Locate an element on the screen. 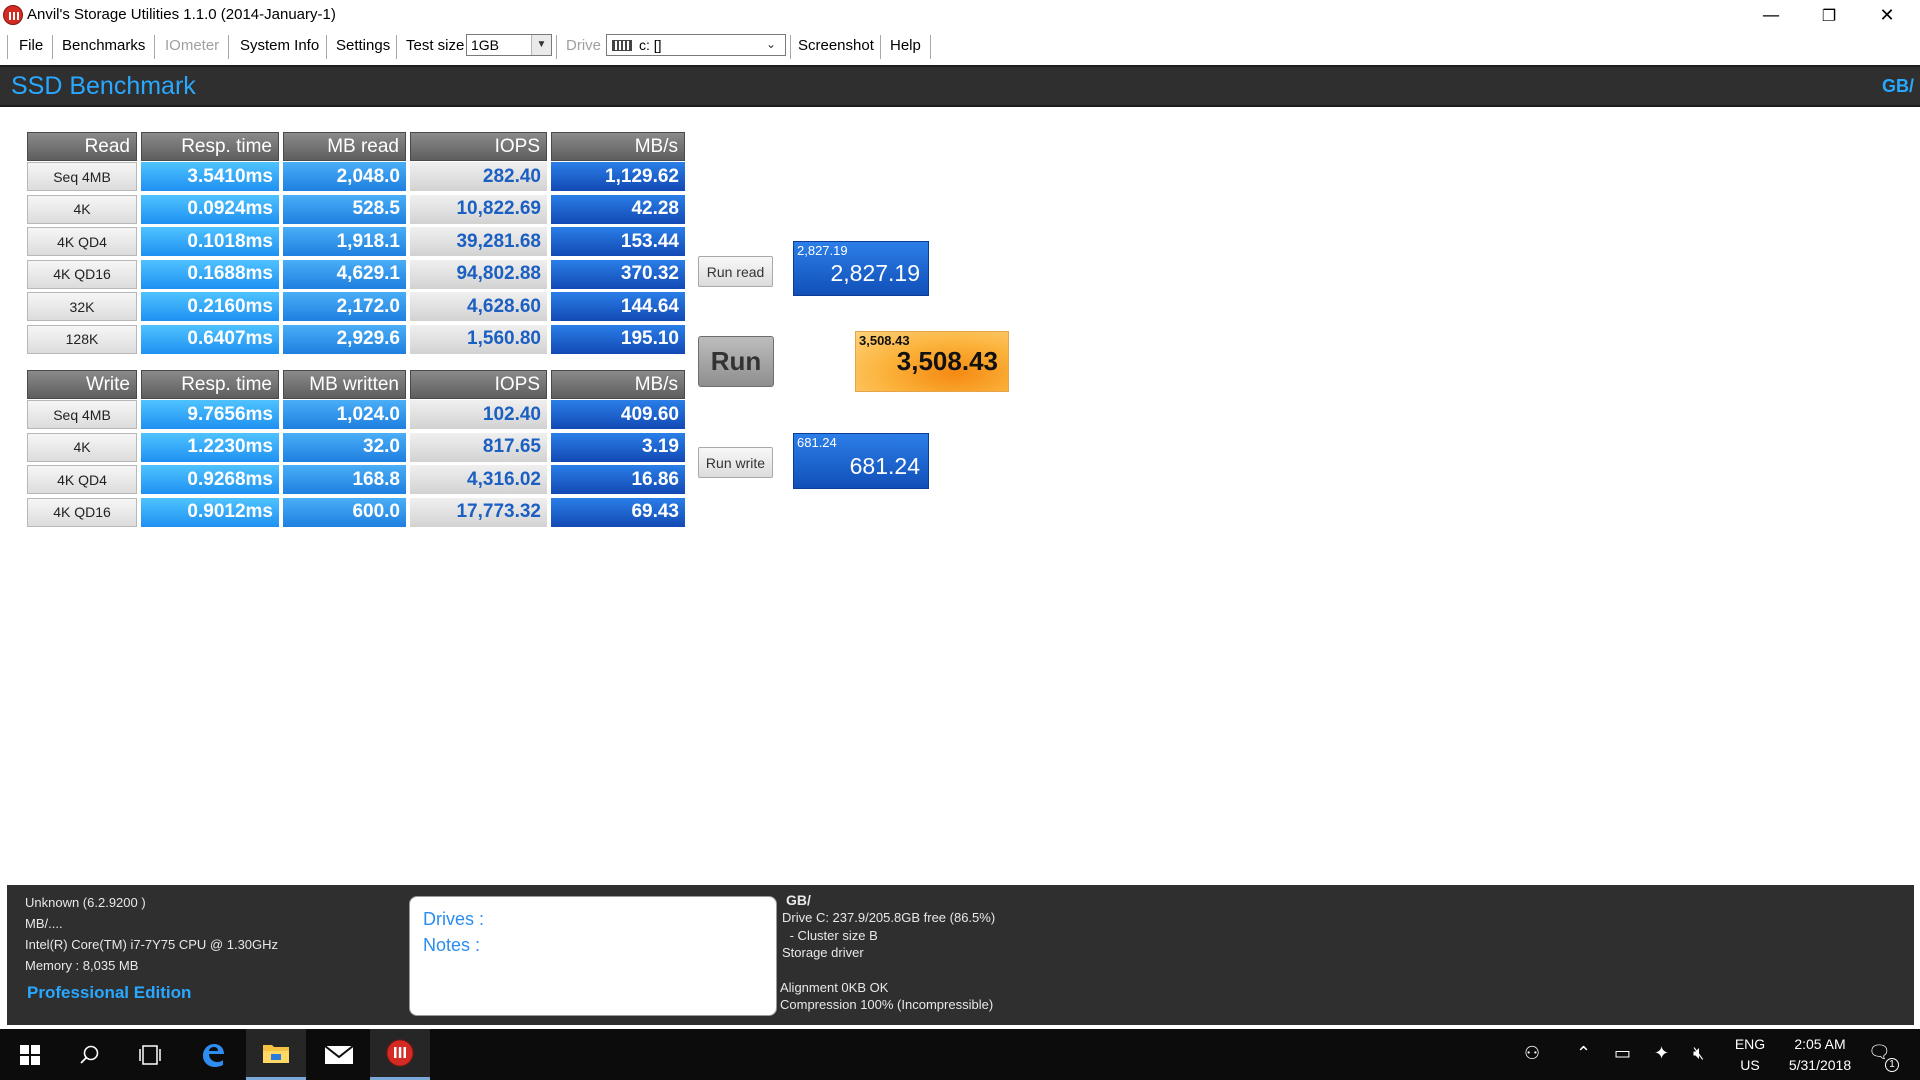  read-header-read: Read is located at coordinates (82, 146).